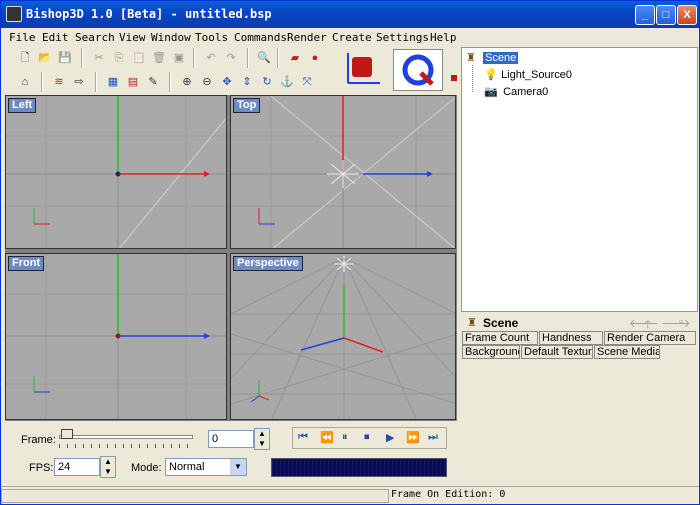 The height and width of the screenshot is (505, 700). Describe the element at coordinates (307, 37) in the screenshot. I see `menu-render: Render` at that location.